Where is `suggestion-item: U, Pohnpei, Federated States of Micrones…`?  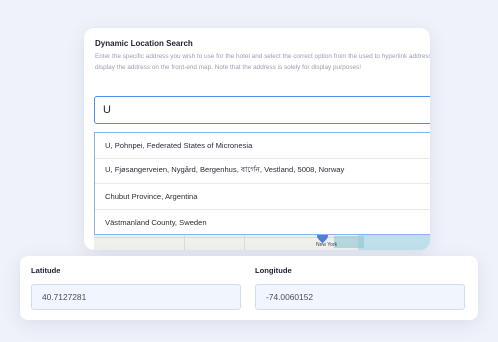
suggestion-item: U, Pohnpei, Federated States of Micrones… is located at coordinates (262, 146).